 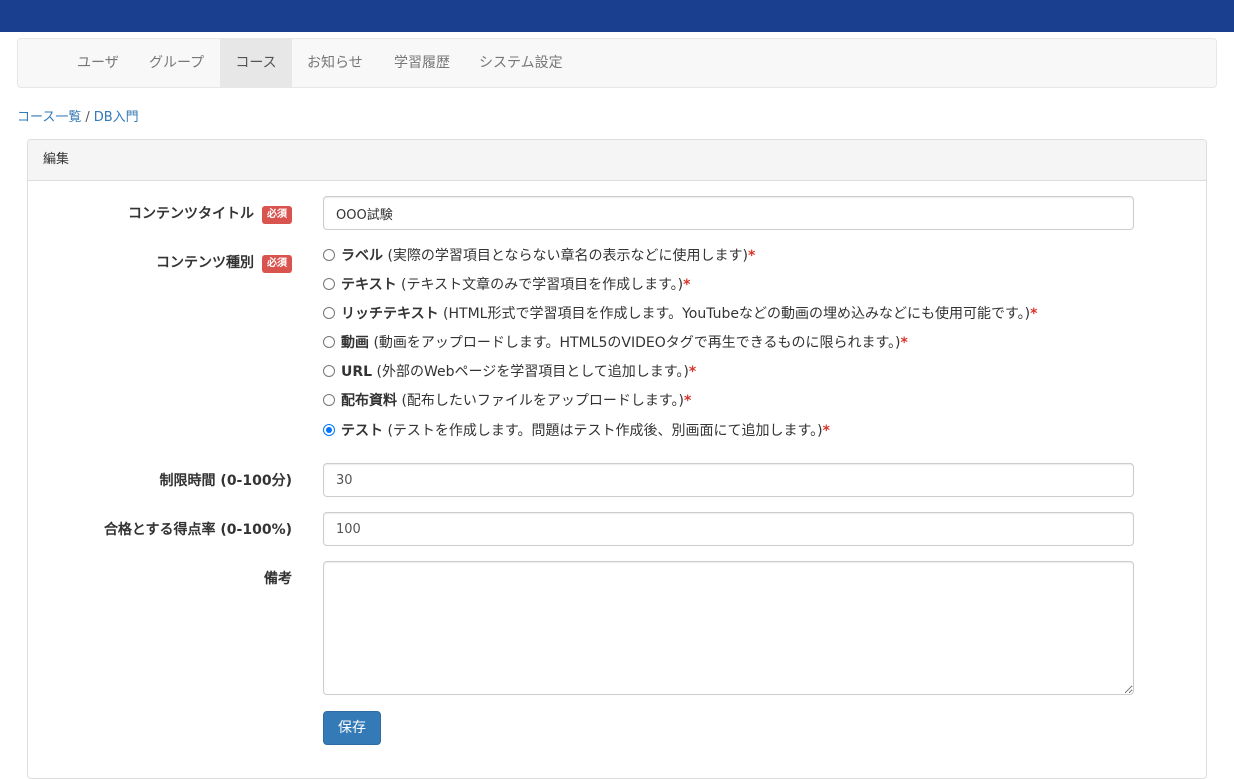 I want to click on main-nav: ユーザ グループ コース お知らせ 学習履歴 システム設定, so click(x=617, y=63).